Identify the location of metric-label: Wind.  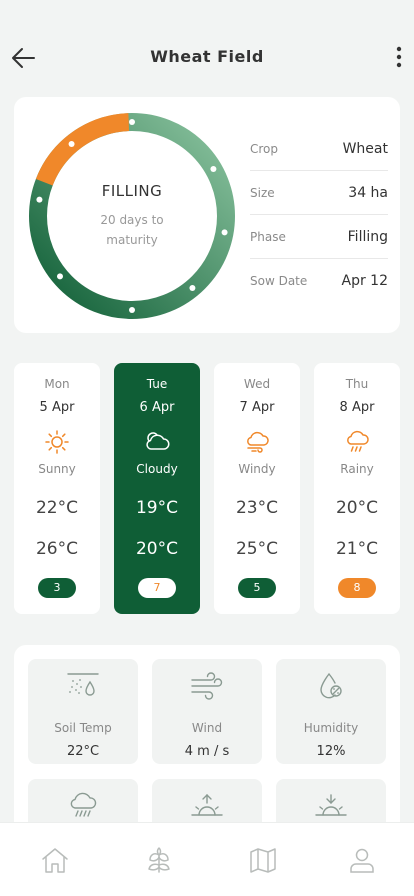
(207, 728).